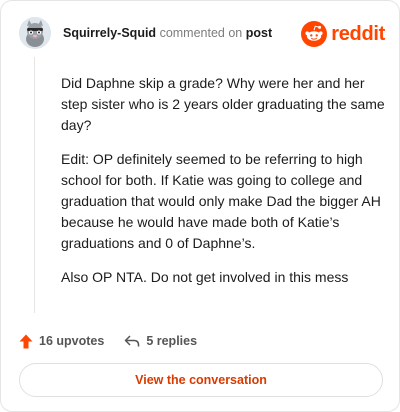 The height and width of the screenshot is (412, 400). I want to click on comment-actions: 16 upvotes 5 replies, so click(202, 341).